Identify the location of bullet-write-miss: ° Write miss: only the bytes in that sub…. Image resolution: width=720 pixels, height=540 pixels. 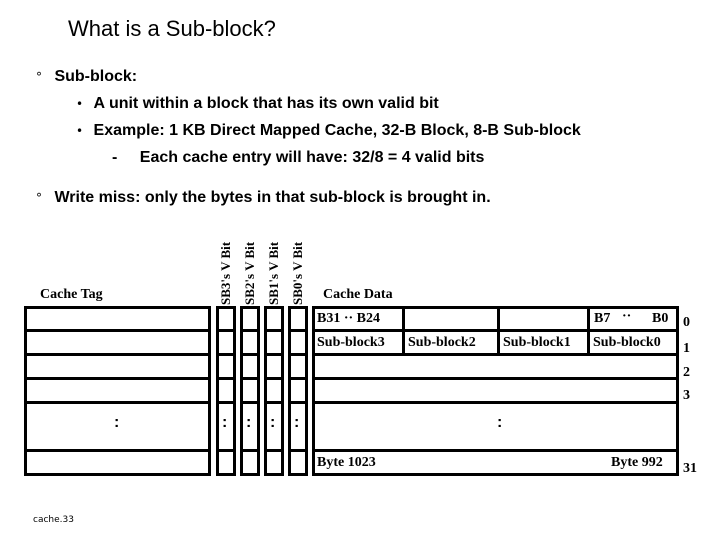
(263, 198).